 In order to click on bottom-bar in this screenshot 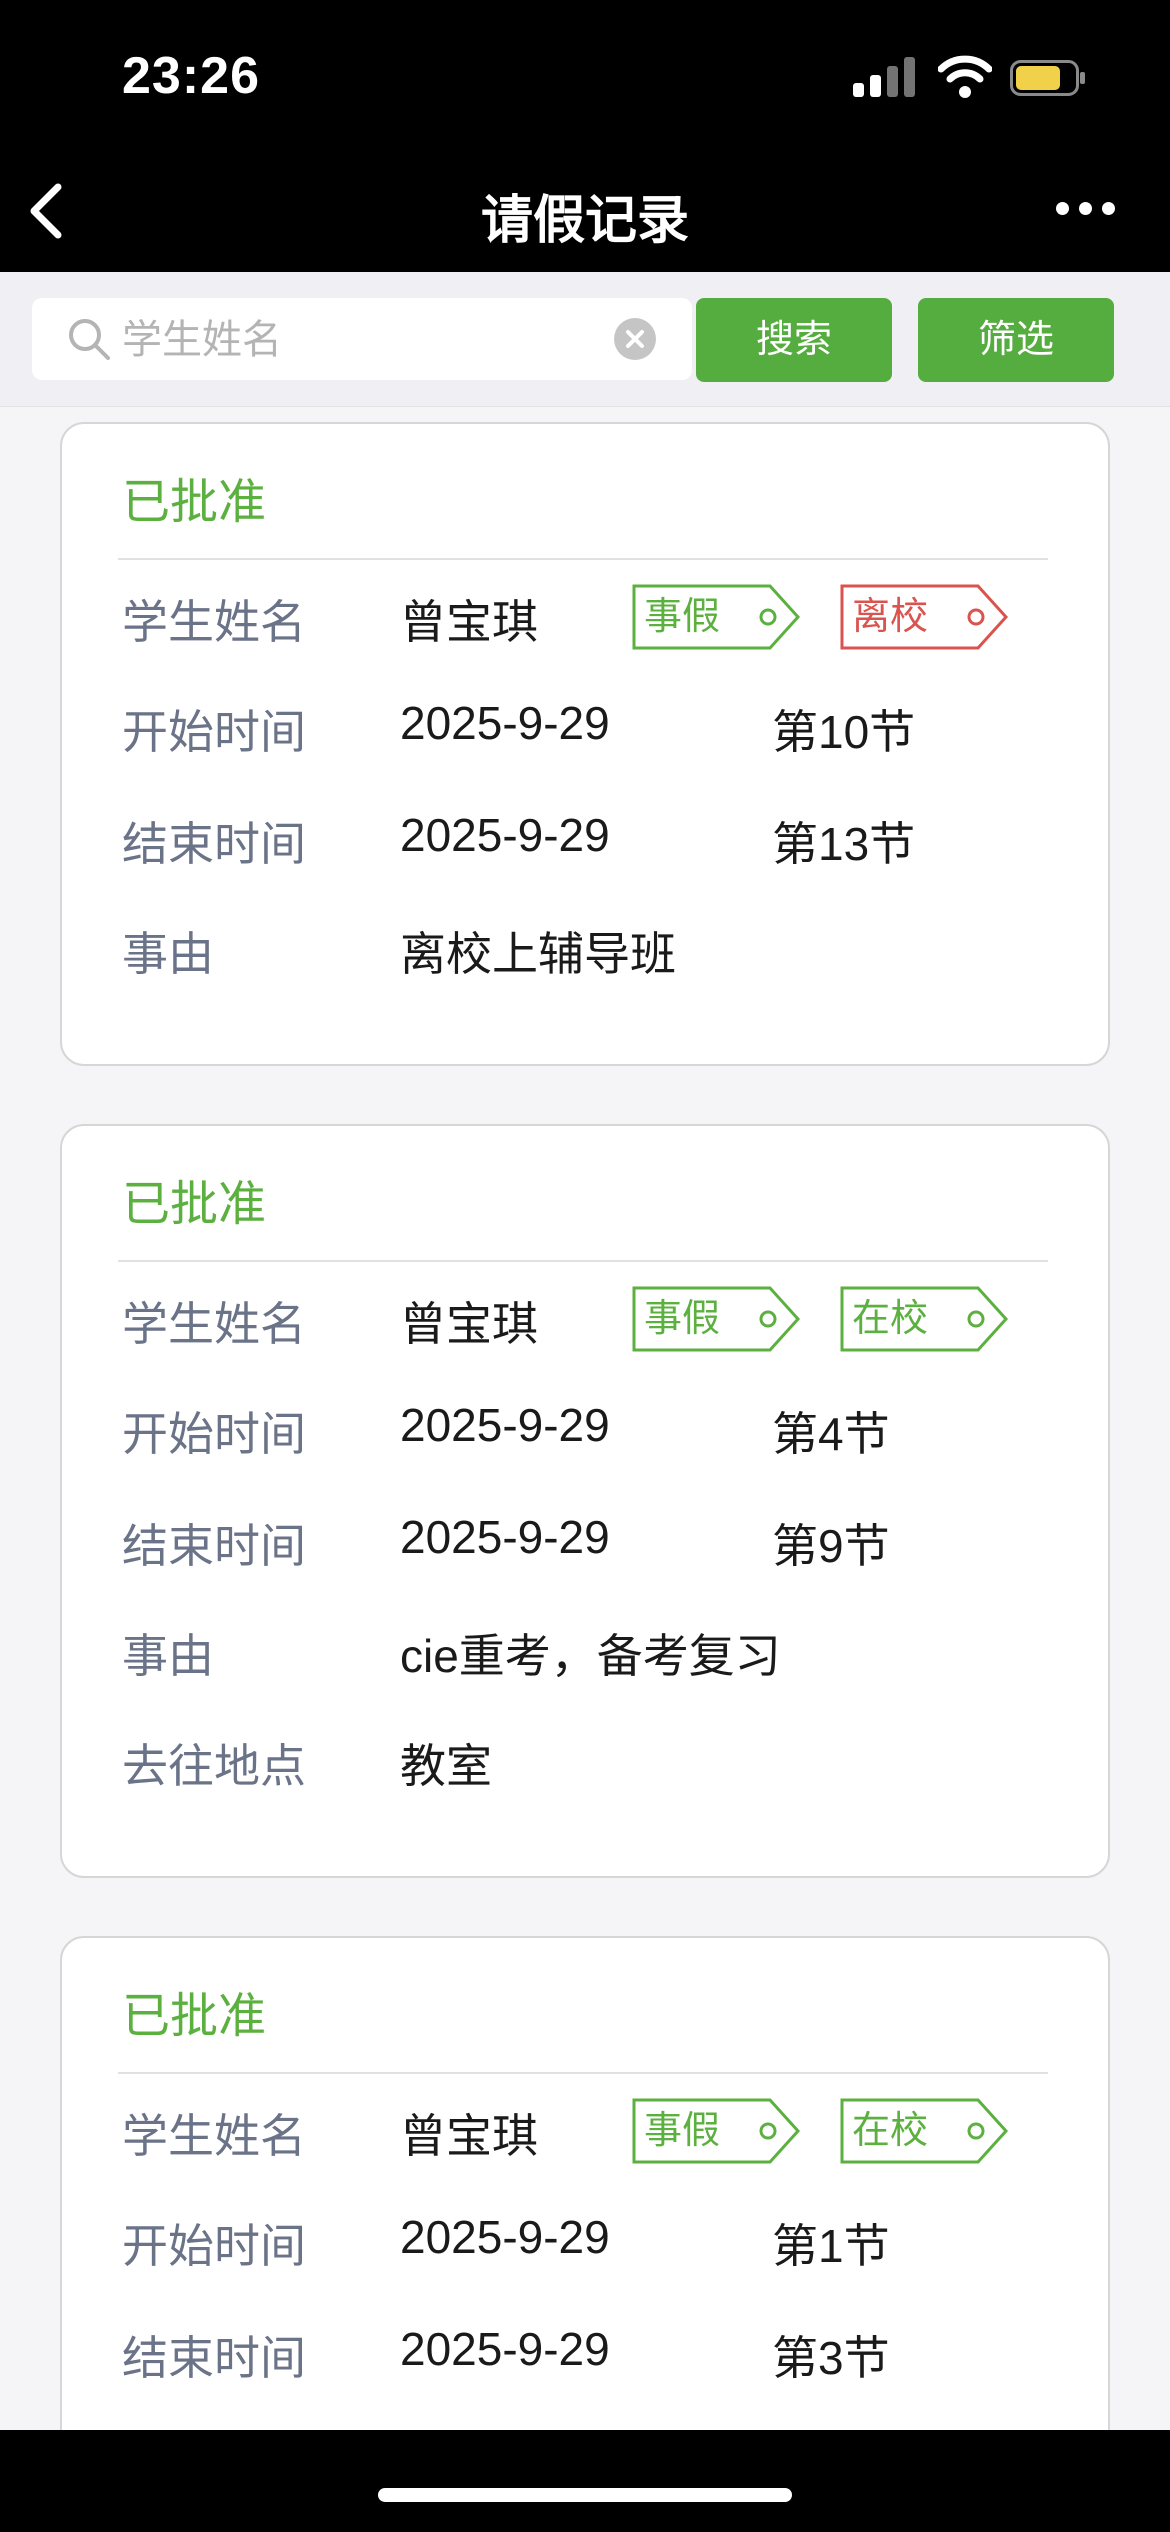, I will do `click(585, 2481)`.